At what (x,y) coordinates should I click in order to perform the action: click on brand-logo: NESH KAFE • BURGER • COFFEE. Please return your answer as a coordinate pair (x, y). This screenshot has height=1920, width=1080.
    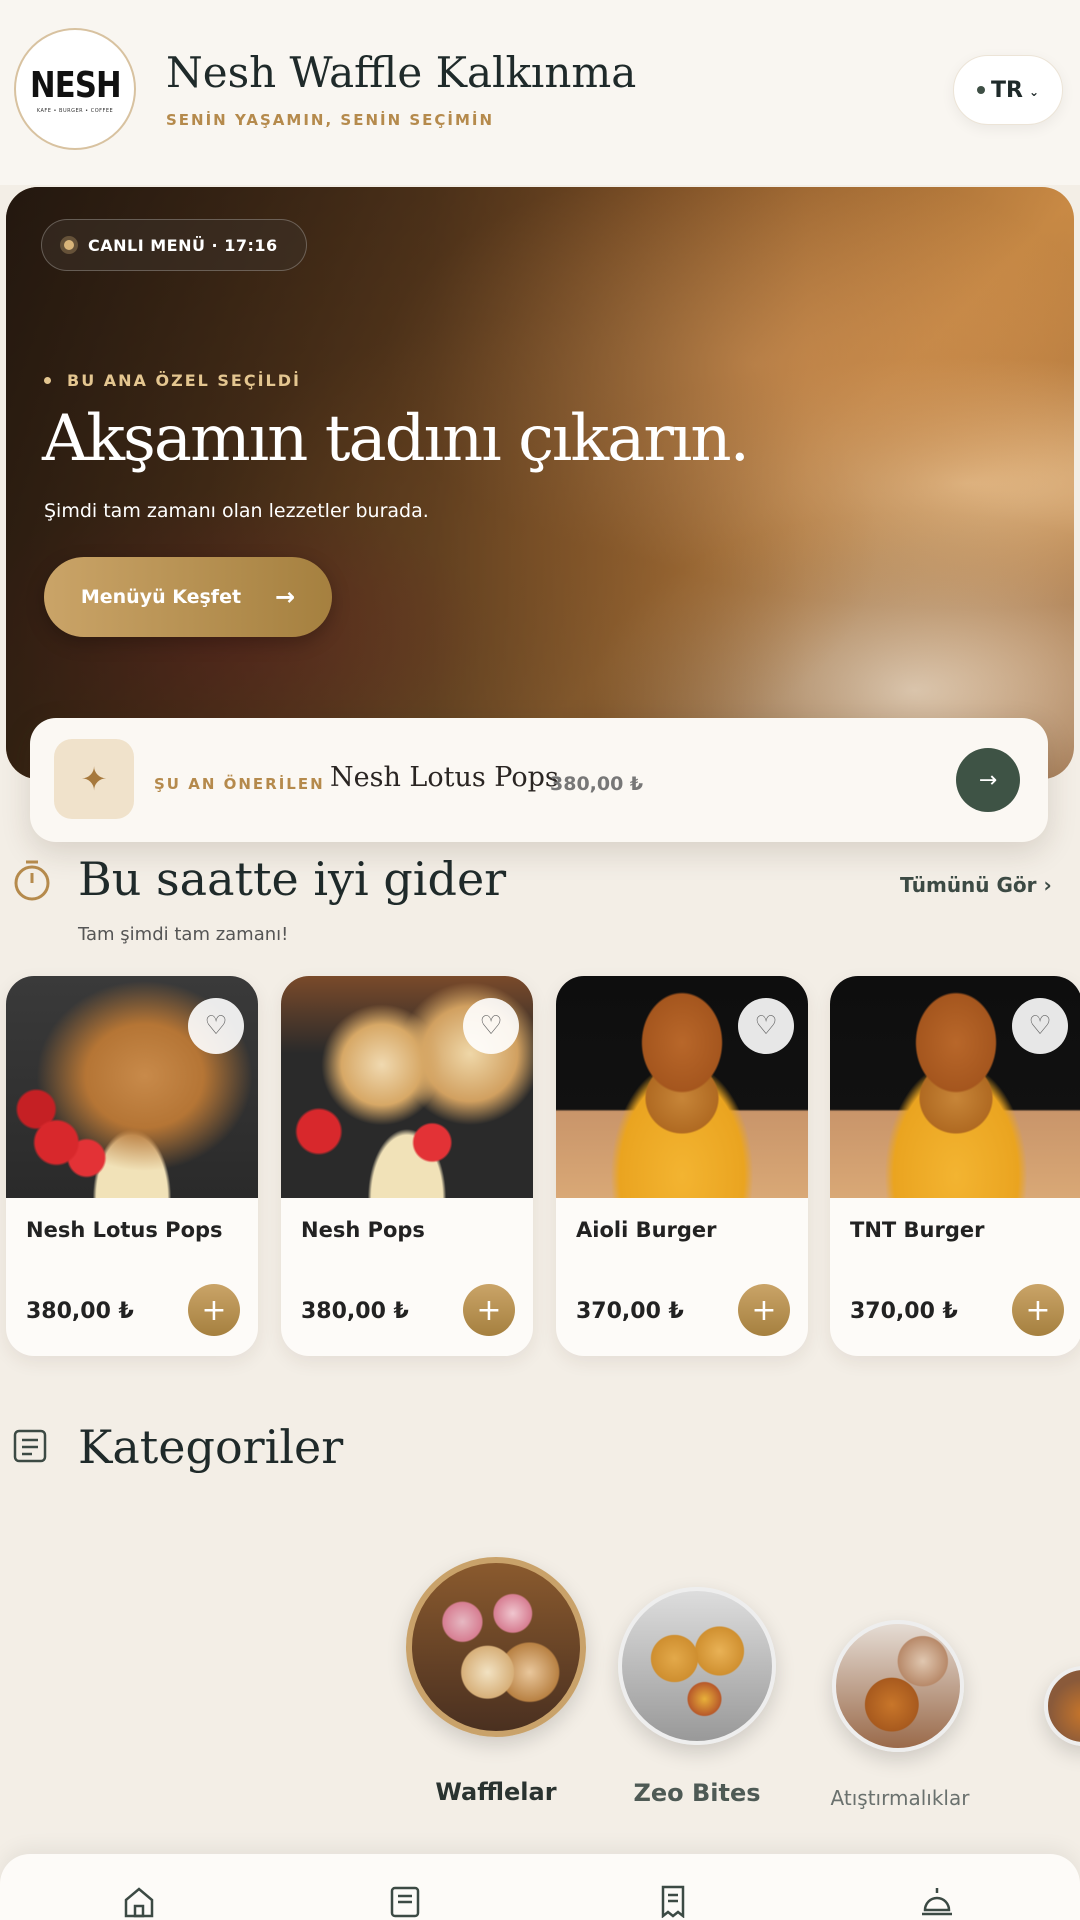
    Looking at the image, I should click on (75, 89).